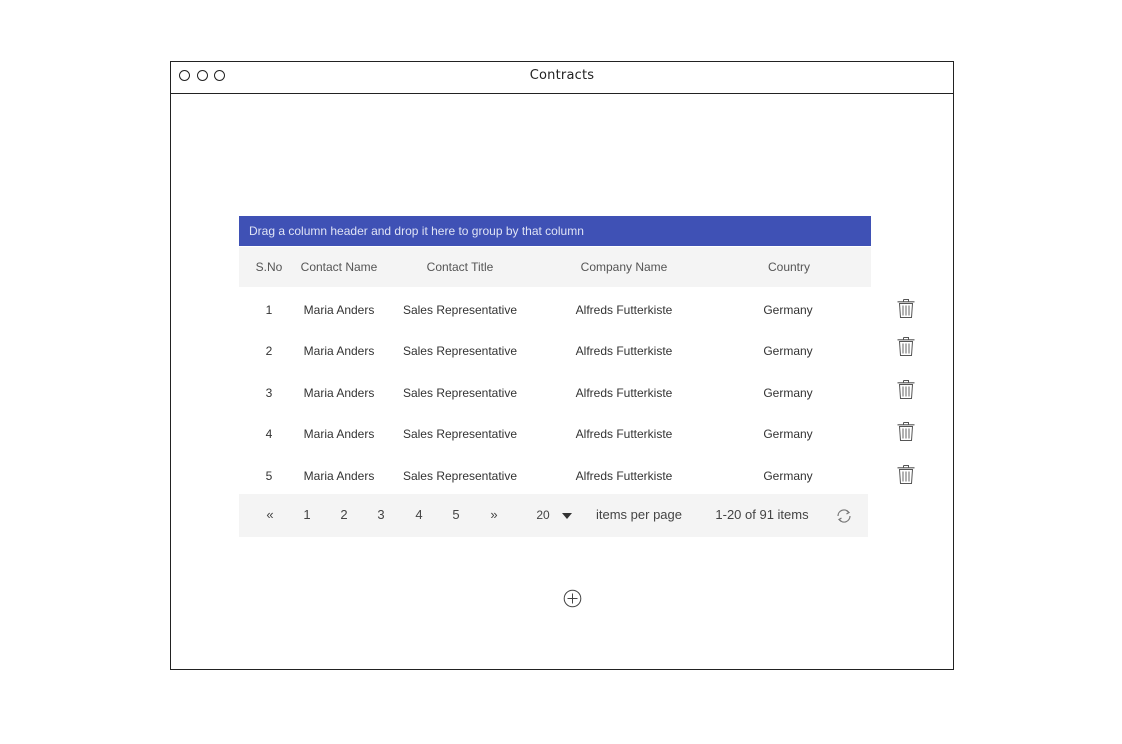 This screenshot has width=1122, height=744. What do you see at coordinates (269, 514) in the screenshot?
I see `pager-first-button: «` at bounding box center [269, 514].